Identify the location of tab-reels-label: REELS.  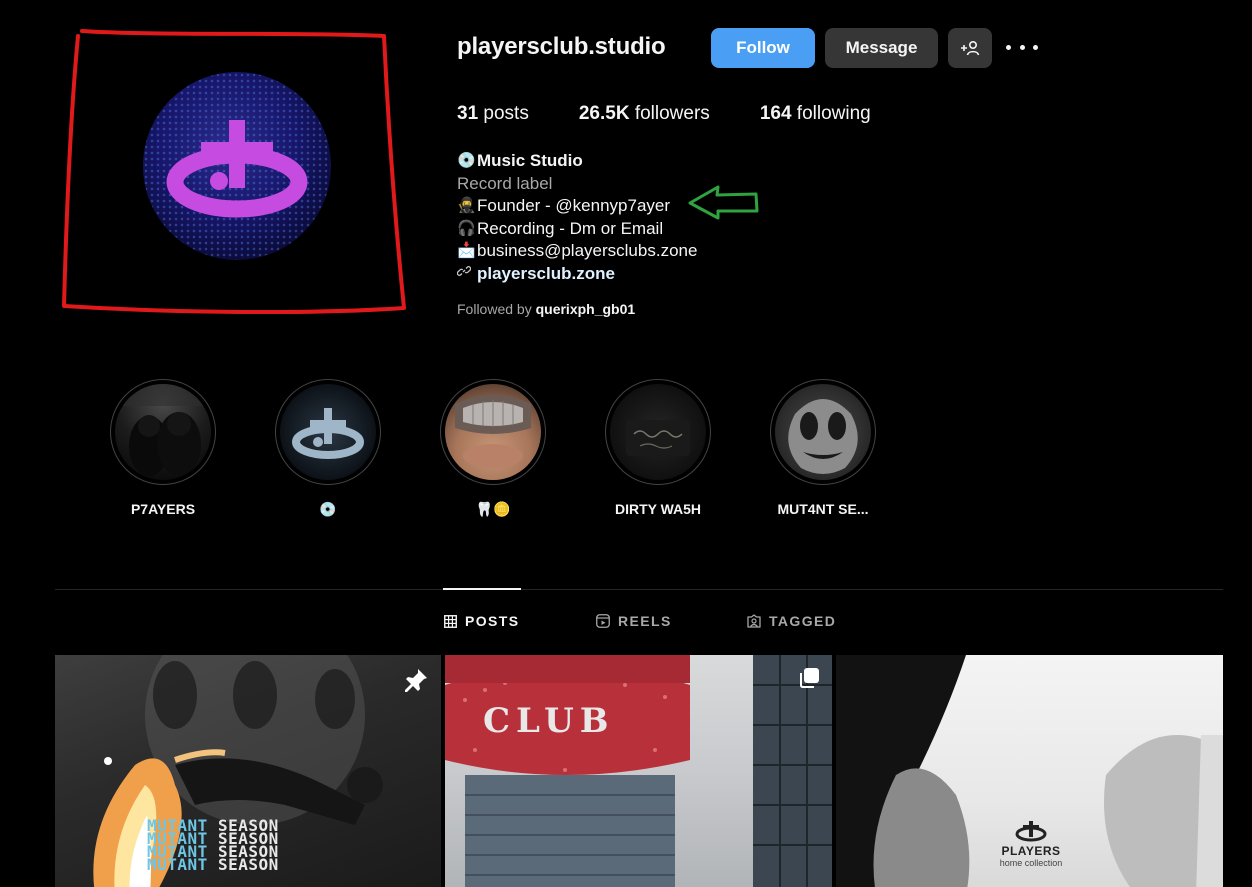
(645, 621).